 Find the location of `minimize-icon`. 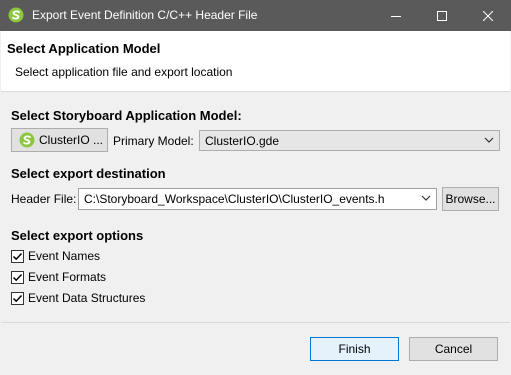

minimize-icon is located at coordinates (396, 16).